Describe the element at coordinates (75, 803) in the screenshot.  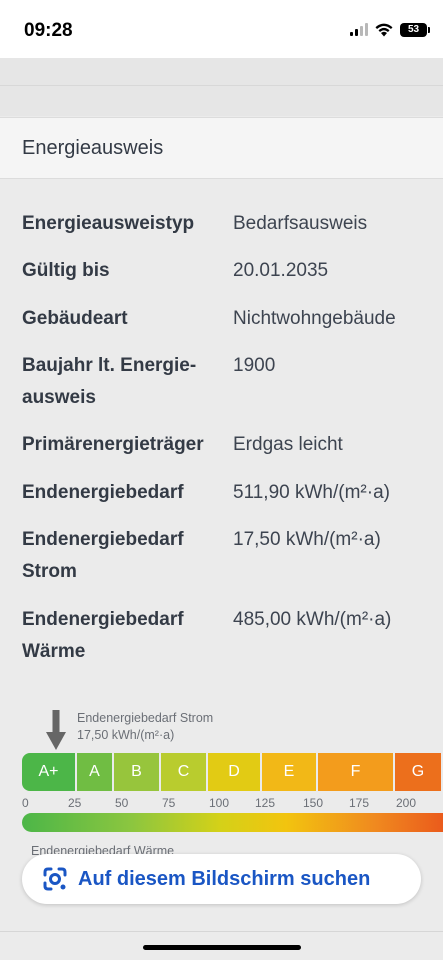
I see `tick-label: 25` at that location.